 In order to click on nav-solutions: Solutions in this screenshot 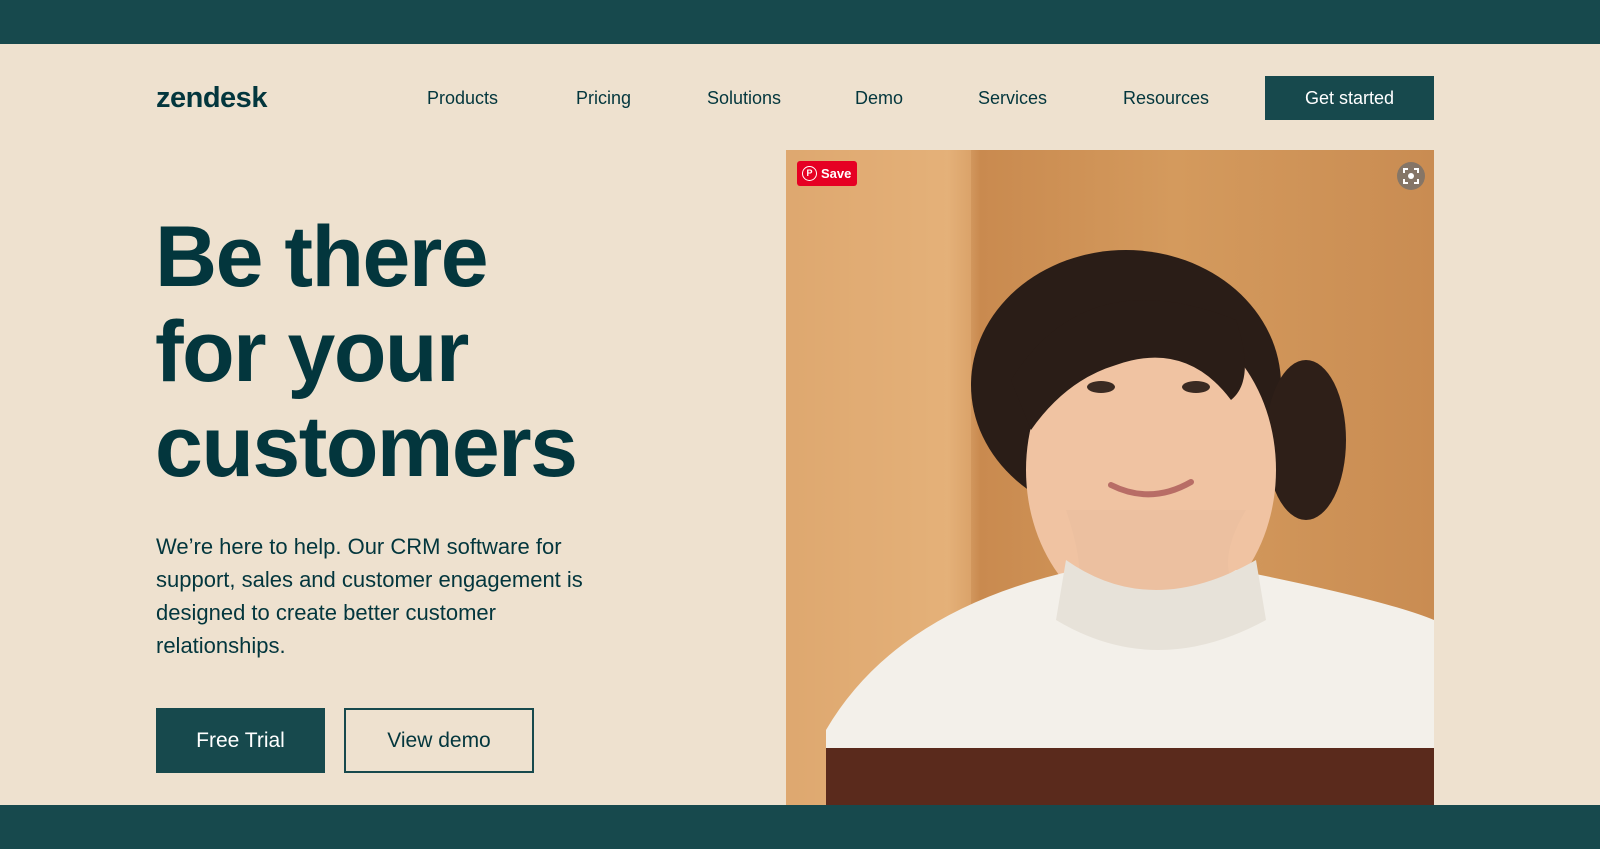, I will do `click(744, 98)`.